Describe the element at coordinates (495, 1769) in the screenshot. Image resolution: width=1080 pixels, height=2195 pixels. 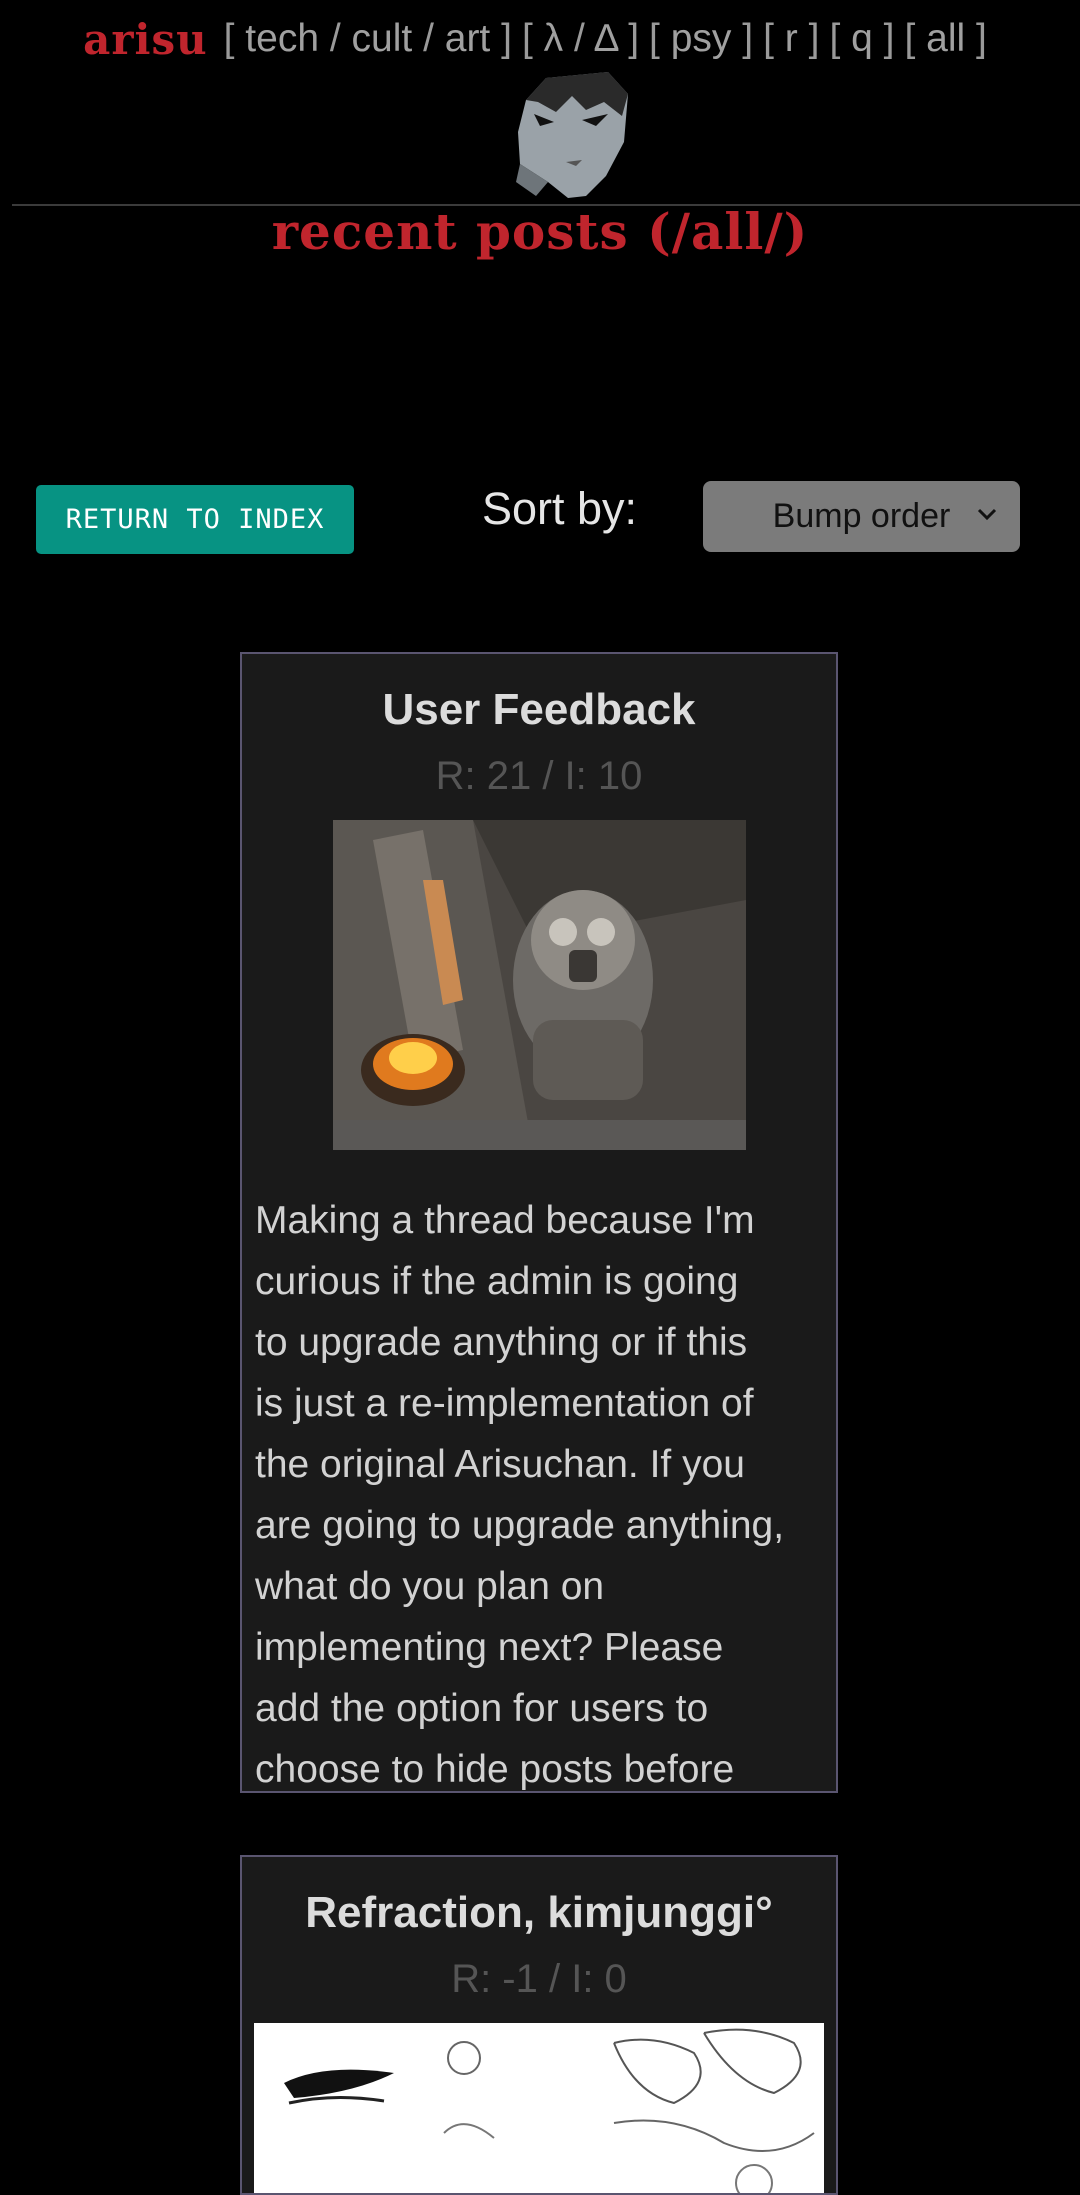
I see `body-line: choose to hide posts before` at that location.